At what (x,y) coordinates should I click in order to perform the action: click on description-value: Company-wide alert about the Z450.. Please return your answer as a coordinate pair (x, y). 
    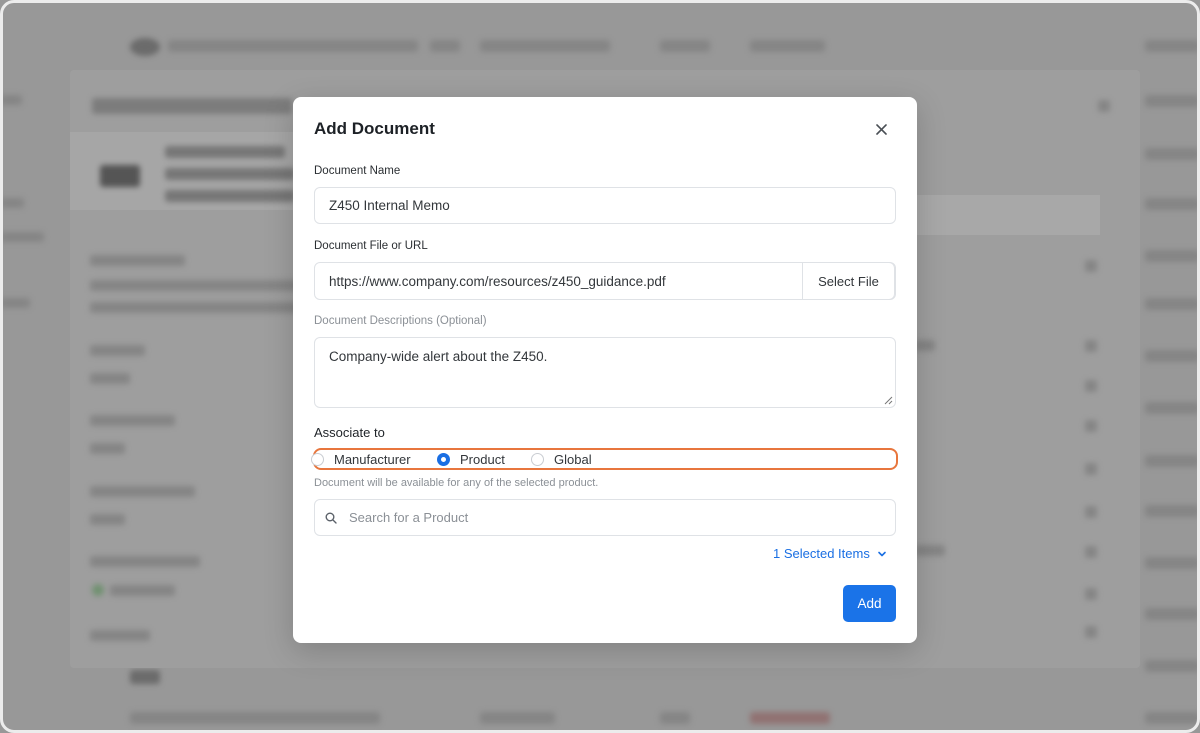
    Looking at the image, I should click on (438, 356).